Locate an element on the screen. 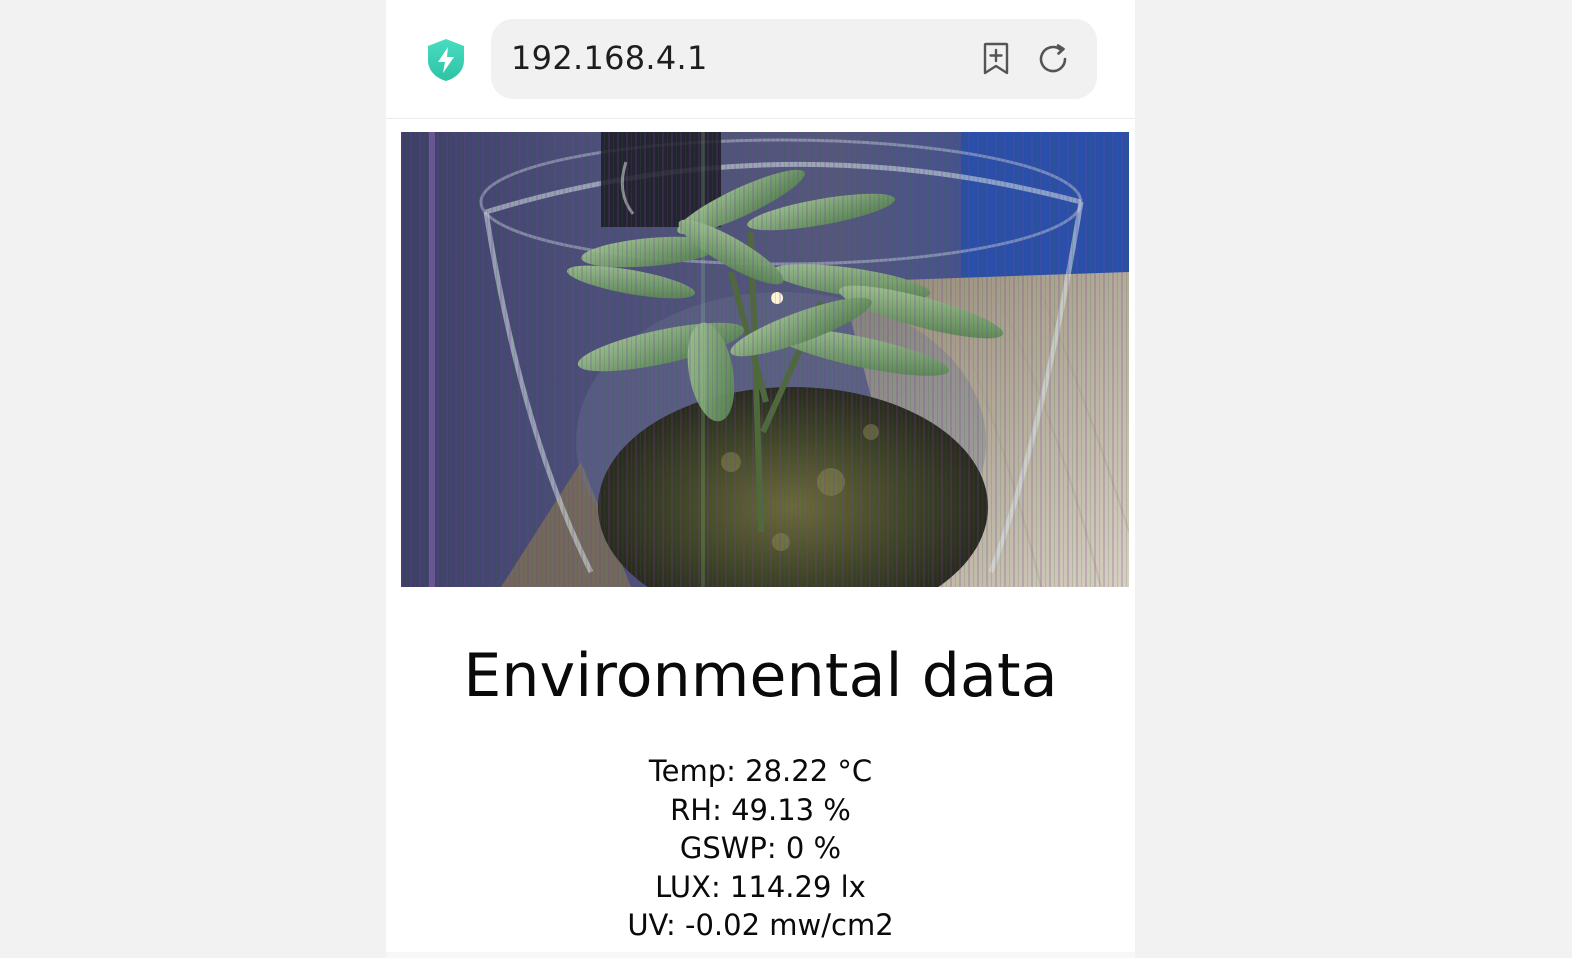 The image size is (1572, 958). browser-toolbar: 192.168.4.1 is located at coordinates (760, 59).